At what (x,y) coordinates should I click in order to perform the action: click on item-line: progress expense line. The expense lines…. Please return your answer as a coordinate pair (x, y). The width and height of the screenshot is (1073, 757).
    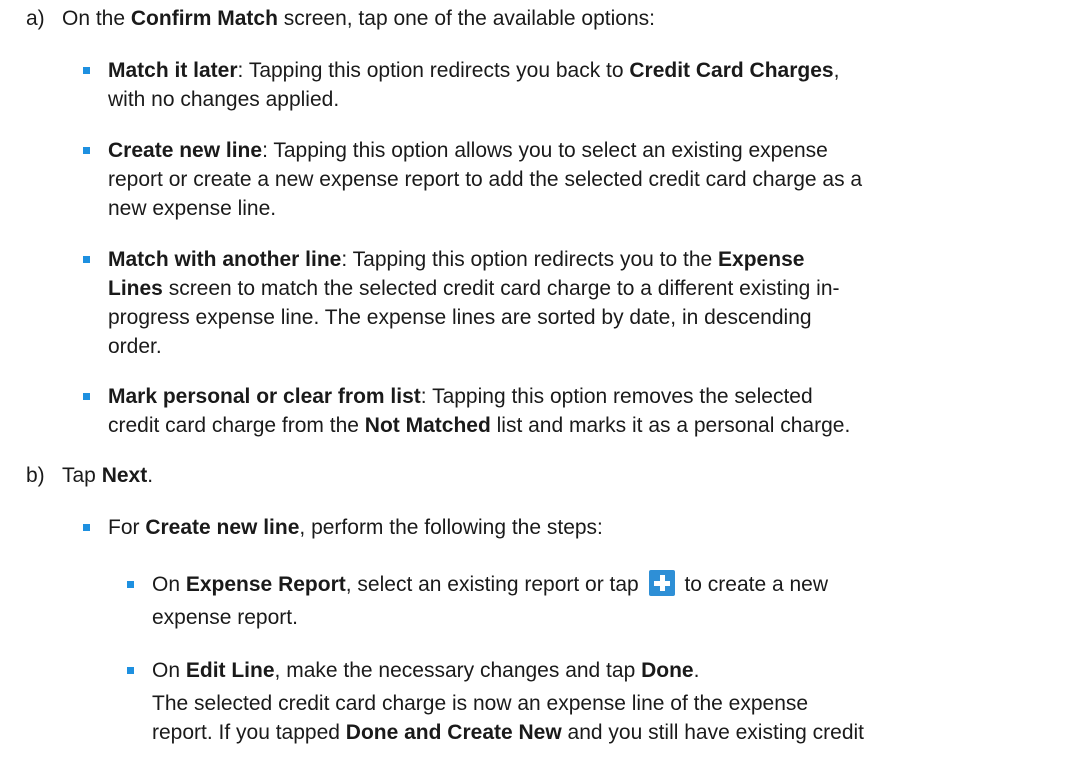
    Looking at the image, I should click on (460, 317).